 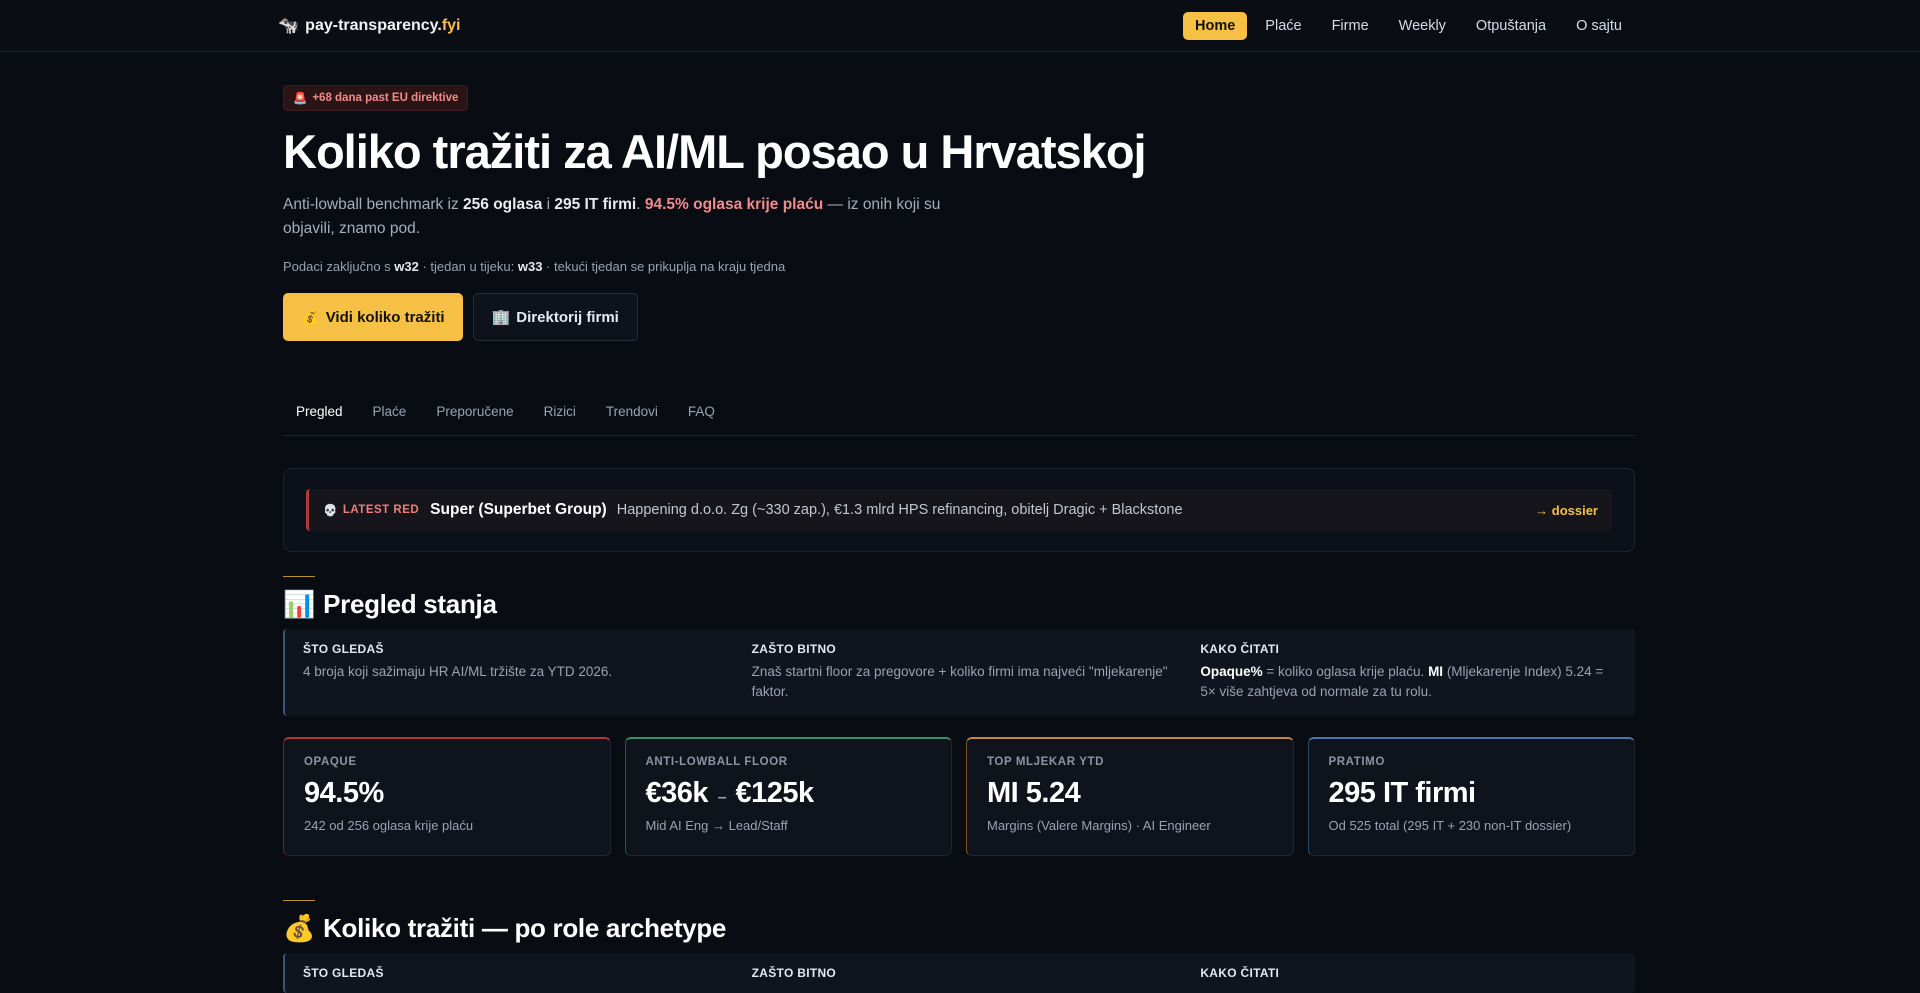 I want to click on sub-text: Anti-lowball benchmark iz, so click(x=373, y=205).